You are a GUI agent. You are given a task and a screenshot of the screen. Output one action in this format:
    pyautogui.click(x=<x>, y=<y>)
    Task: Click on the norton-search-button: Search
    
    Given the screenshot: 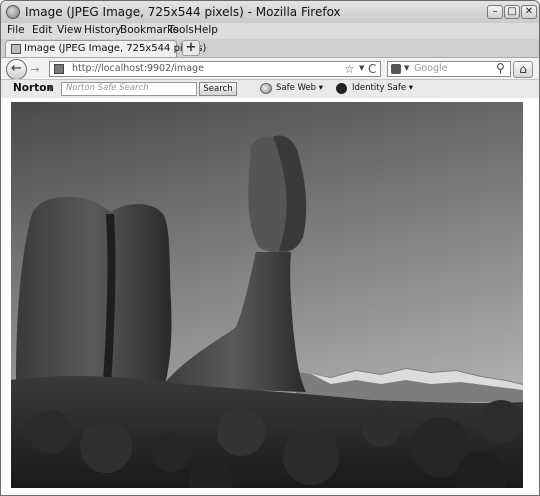 What is the action you would take?
    pyautogui.click(x=218, y=89)
    